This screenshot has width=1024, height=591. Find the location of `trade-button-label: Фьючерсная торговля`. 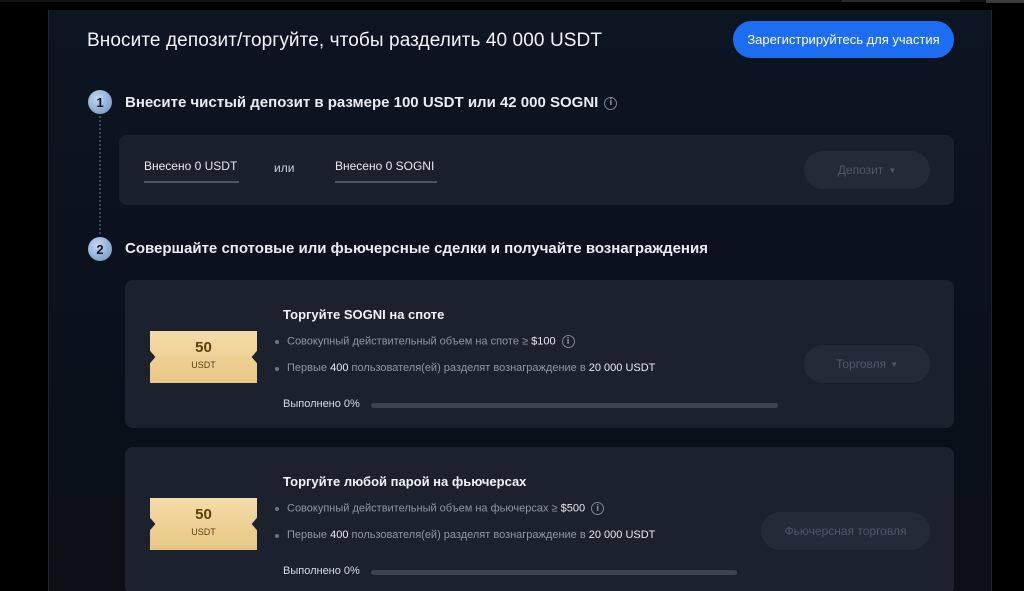

trade-button-label: Фьючерсная торговля is located at coordinates (845, 531).